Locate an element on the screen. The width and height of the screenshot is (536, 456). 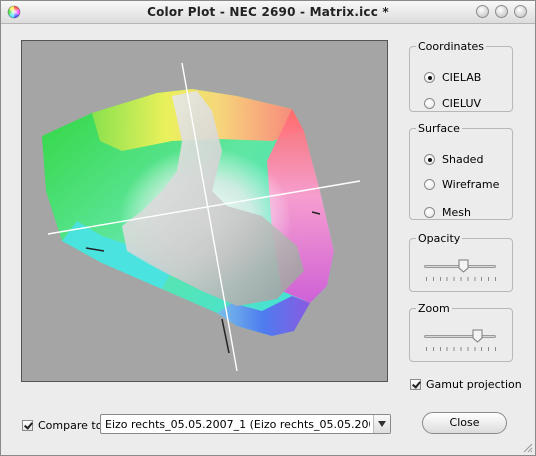
dropdown-button is located at coordinates (381, 424).